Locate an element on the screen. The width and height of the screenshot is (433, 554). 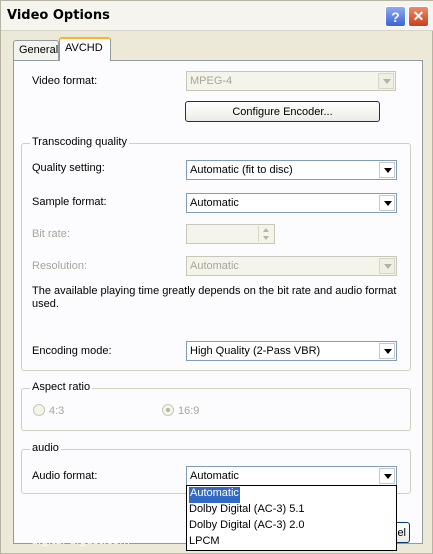
transcoding-group-title: Transcoding quality is located at coordinates (79, 142).